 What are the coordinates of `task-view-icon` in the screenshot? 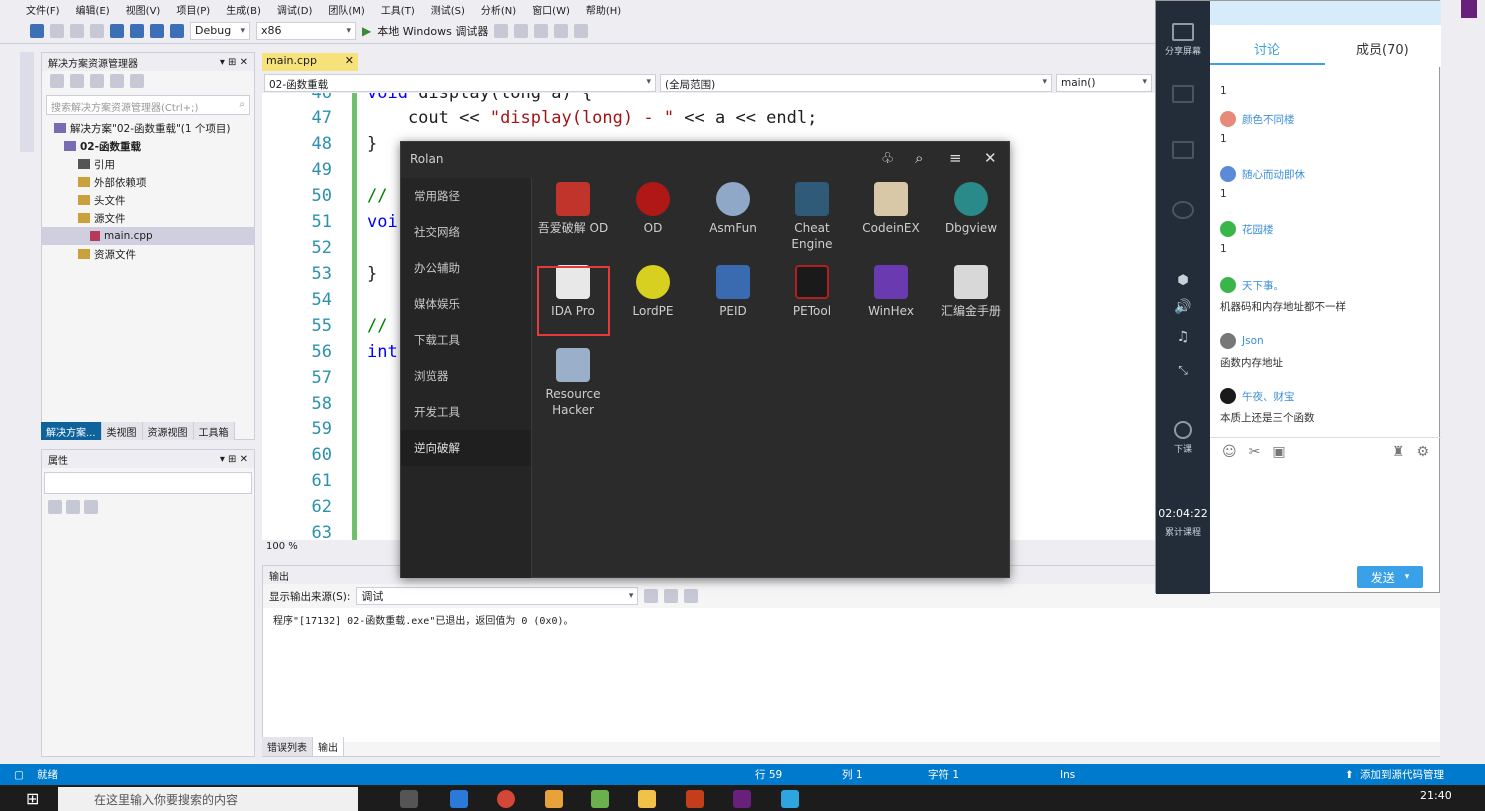 It's located at (409, 799).